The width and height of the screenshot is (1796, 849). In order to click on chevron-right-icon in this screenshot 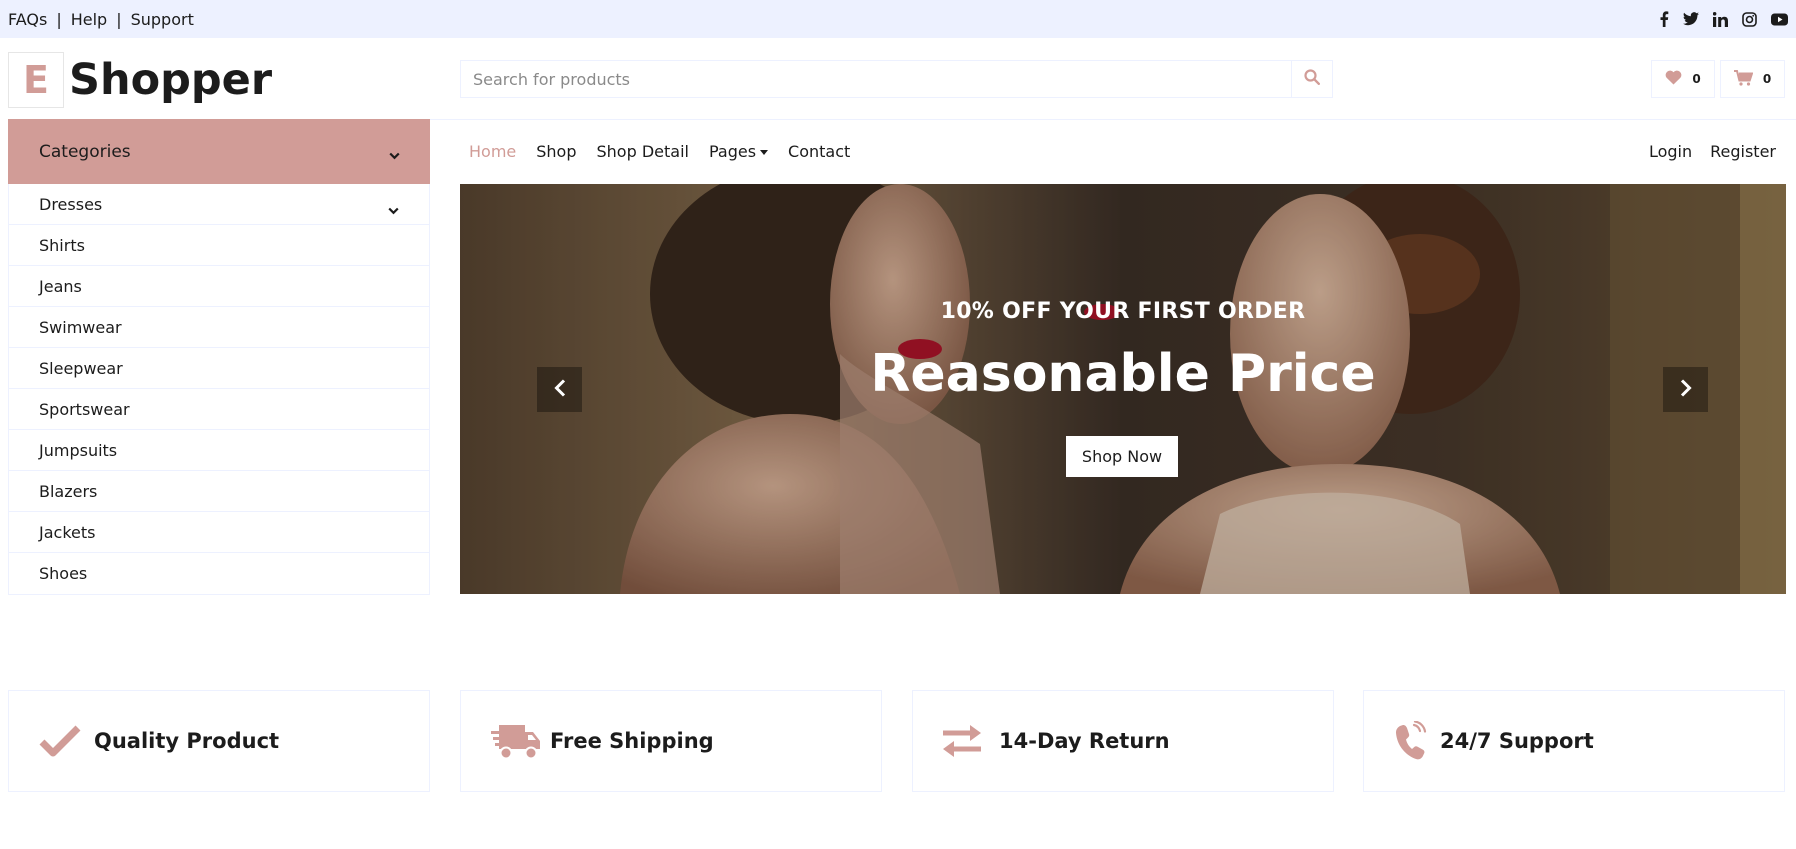, I will do `click(1686, 389)`.